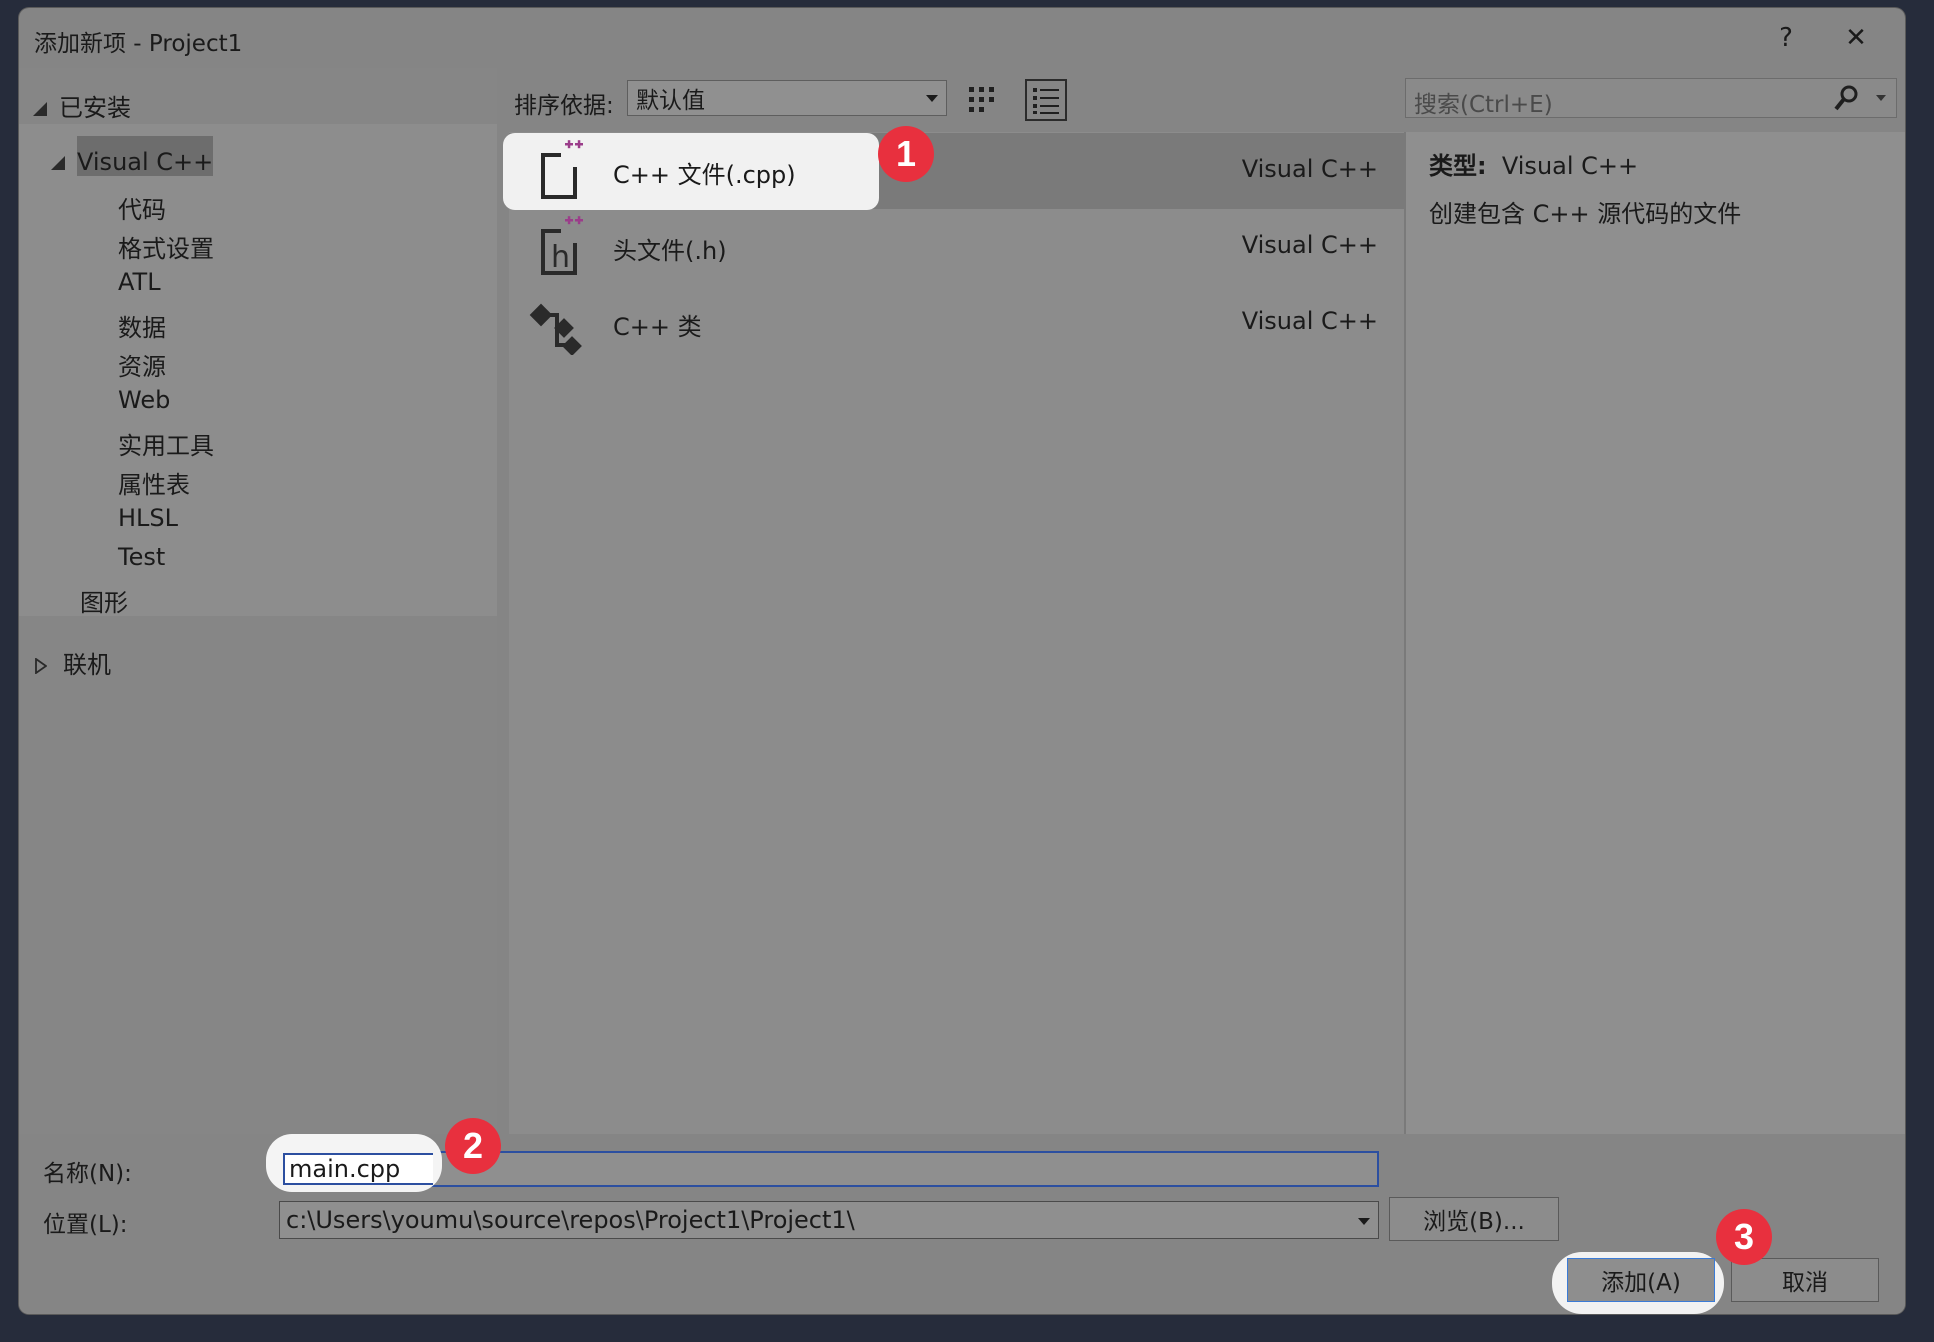 Image resolution: width=1934 pixels, height=1342 pixels. I want to click on close-button: ✕, so click(1856, 38).